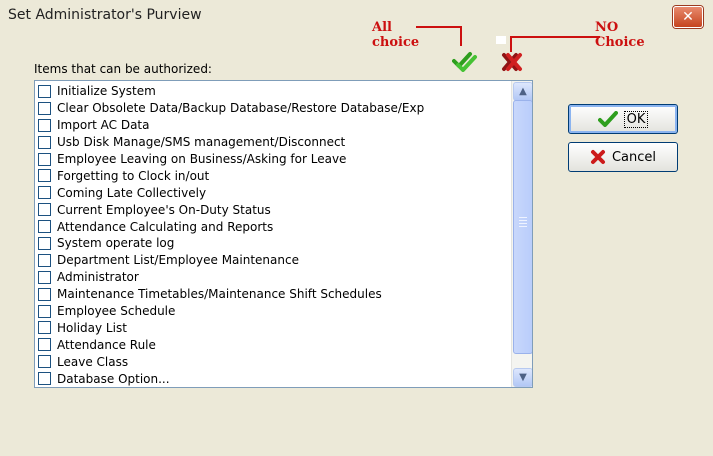 This screenshot has height=456, width=713. I want to click on scroll-thumb, so click(522, 227).